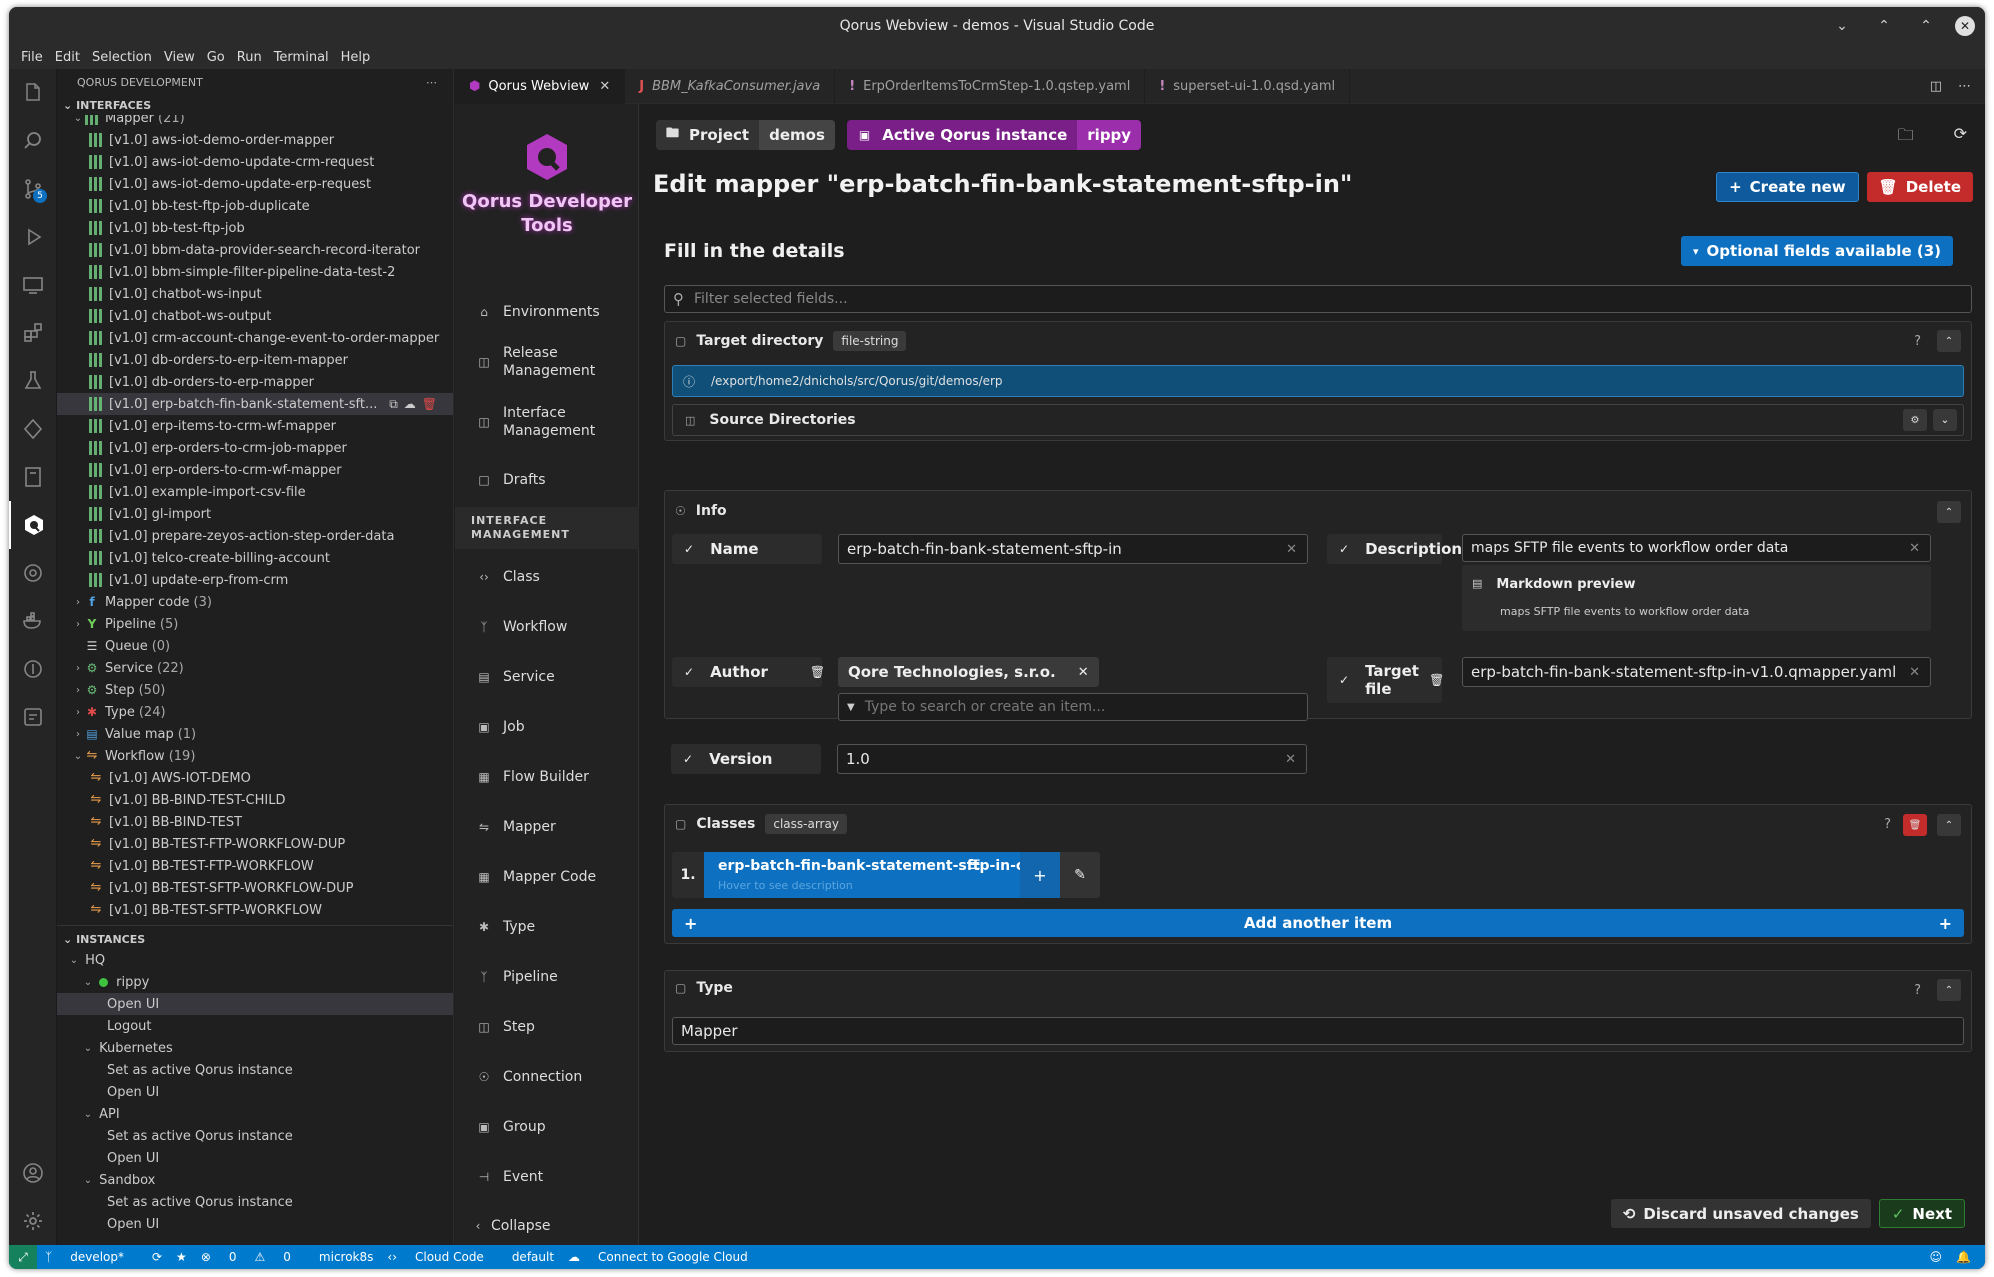 This screenshot has width=1994, height=1277. What do you see at coordinates (255, 448) in the screenshot?
I see `mapper-item: [v1.0] erp-orders-to-crm-job-mapper` at bounding box center [255, 448].